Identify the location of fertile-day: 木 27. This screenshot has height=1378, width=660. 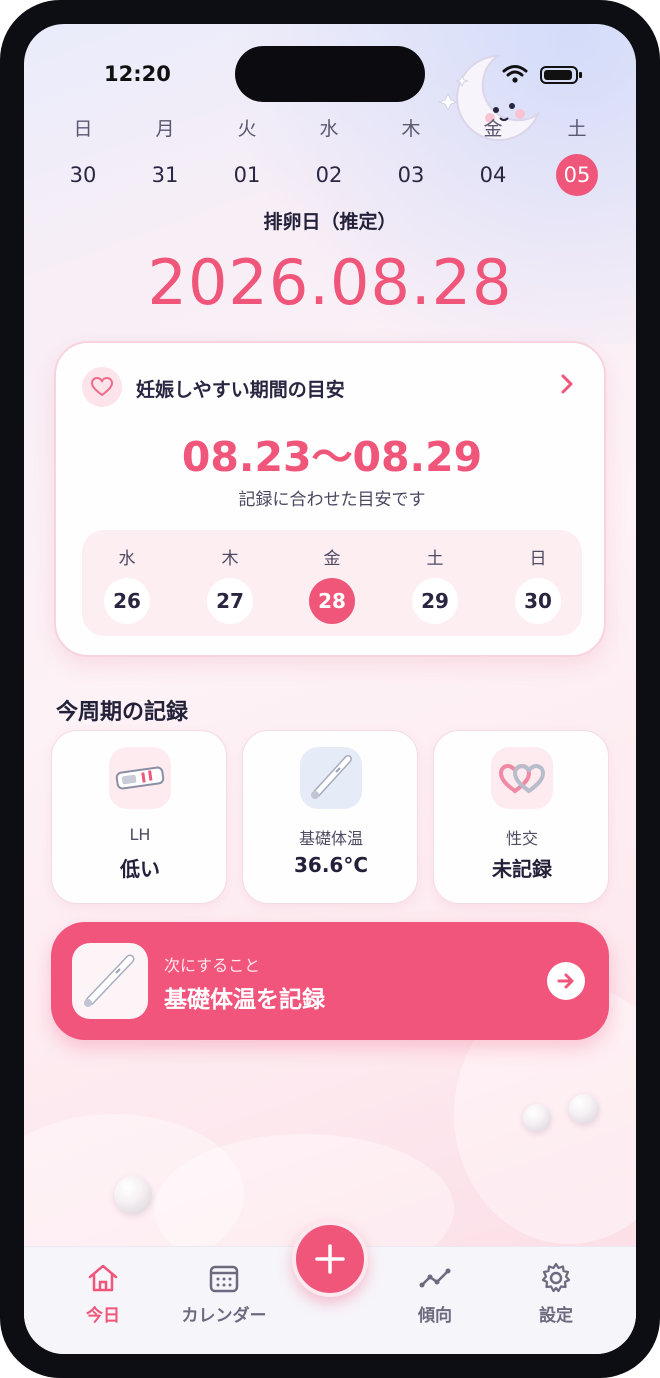
(230, 586).